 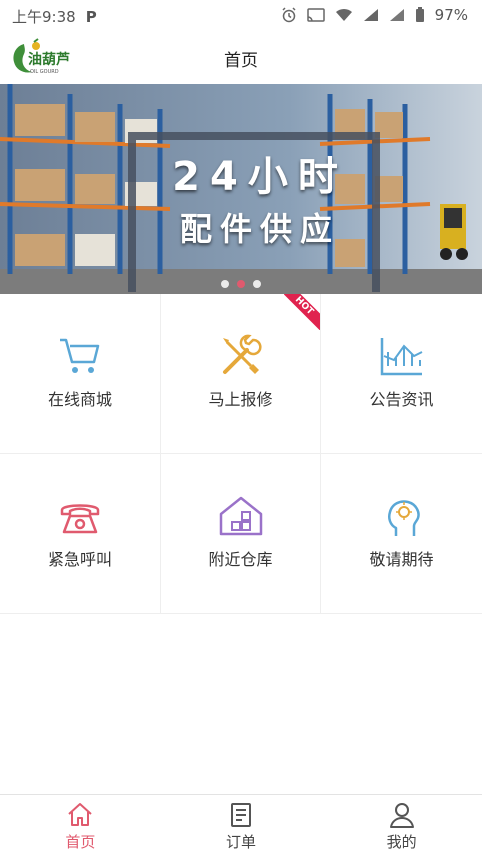 I want to click on grid-item-label: 在线商城, so click(x=79, y=399).